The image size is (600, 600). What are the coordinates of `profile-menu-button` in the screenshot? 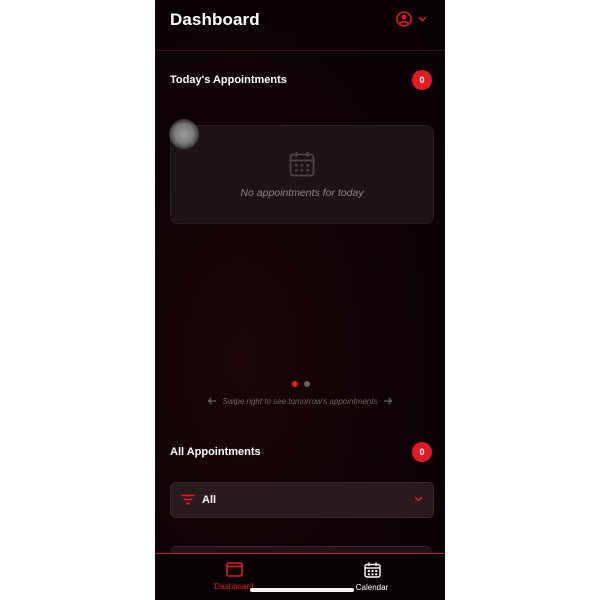 It's located at (411, 19).